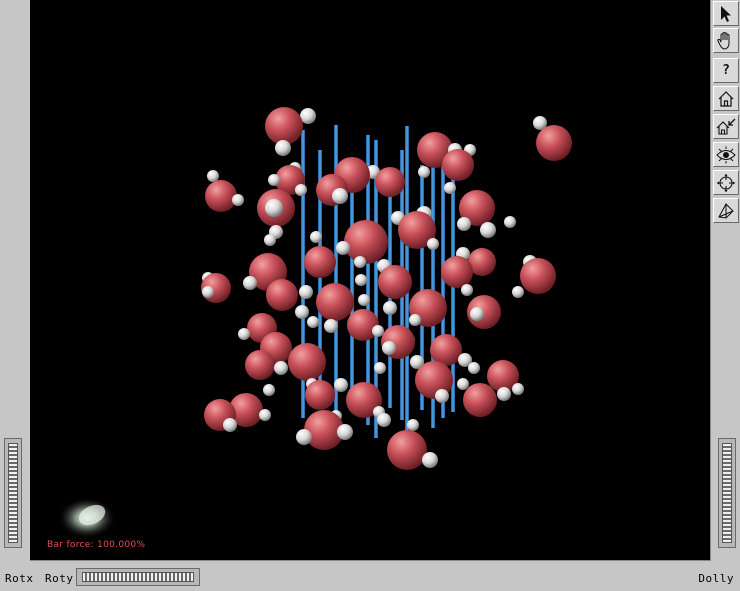 Image resolution: width=740 pixels, height=591 pixels. I want to click on rotx-thumbwheel-grip, so click(13, 493).